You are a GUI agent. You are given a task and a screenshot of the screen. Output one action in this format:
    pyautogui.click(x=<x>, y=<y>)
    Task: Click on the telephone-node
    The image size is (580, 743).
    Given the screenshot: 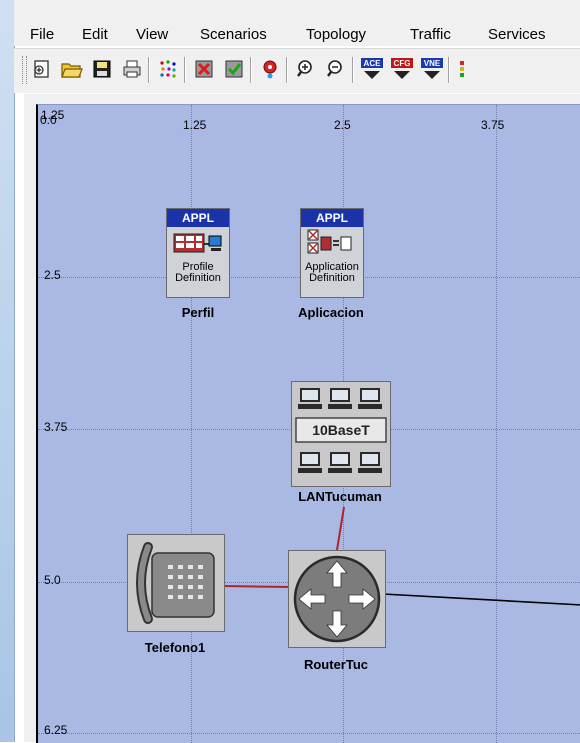 What is the action you would take?
    pyautogui.click(x=176, y=583)
    